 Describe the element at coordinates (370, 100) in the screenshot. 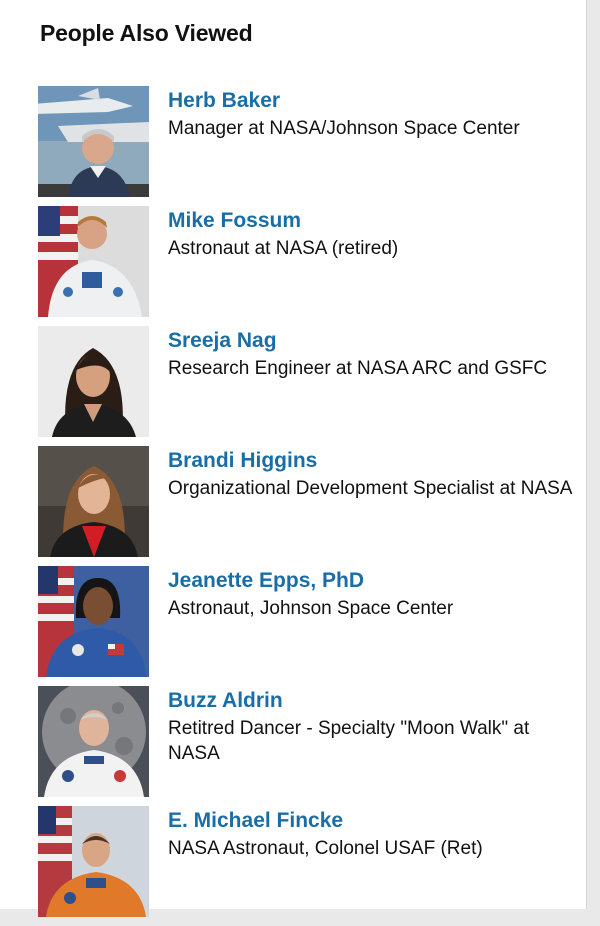

I see `person-name-link: Herb Baker` at that location.